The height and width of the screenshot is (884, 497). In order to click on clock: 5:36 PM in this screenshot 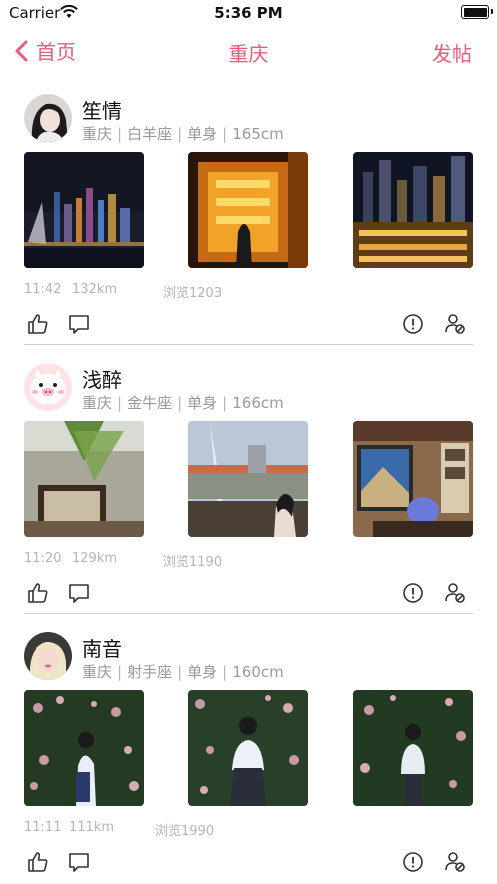, I will do `click(248, 13)`.